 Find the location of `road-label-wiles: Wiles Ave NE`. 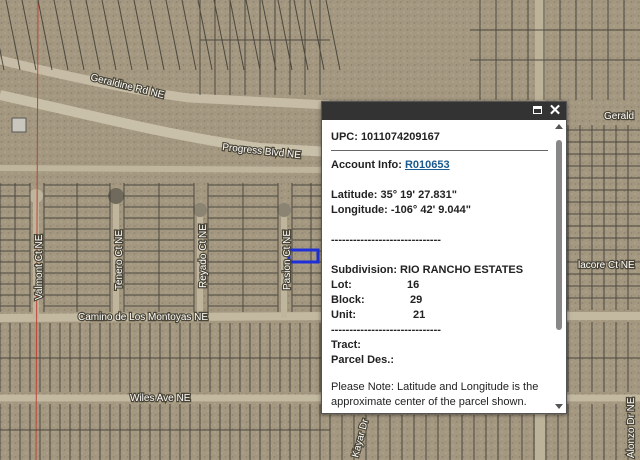

road-label-wiles: Wiles Ave NE is located at coordinates (160, 398).